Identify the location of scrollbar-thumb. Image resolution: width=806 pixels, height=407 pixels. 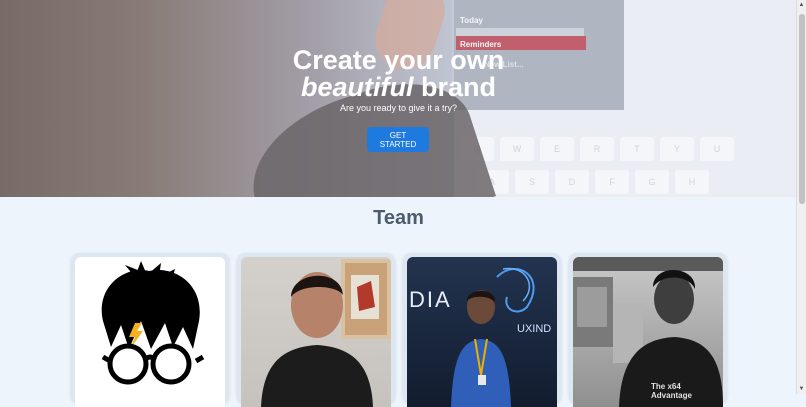
(802, 109).